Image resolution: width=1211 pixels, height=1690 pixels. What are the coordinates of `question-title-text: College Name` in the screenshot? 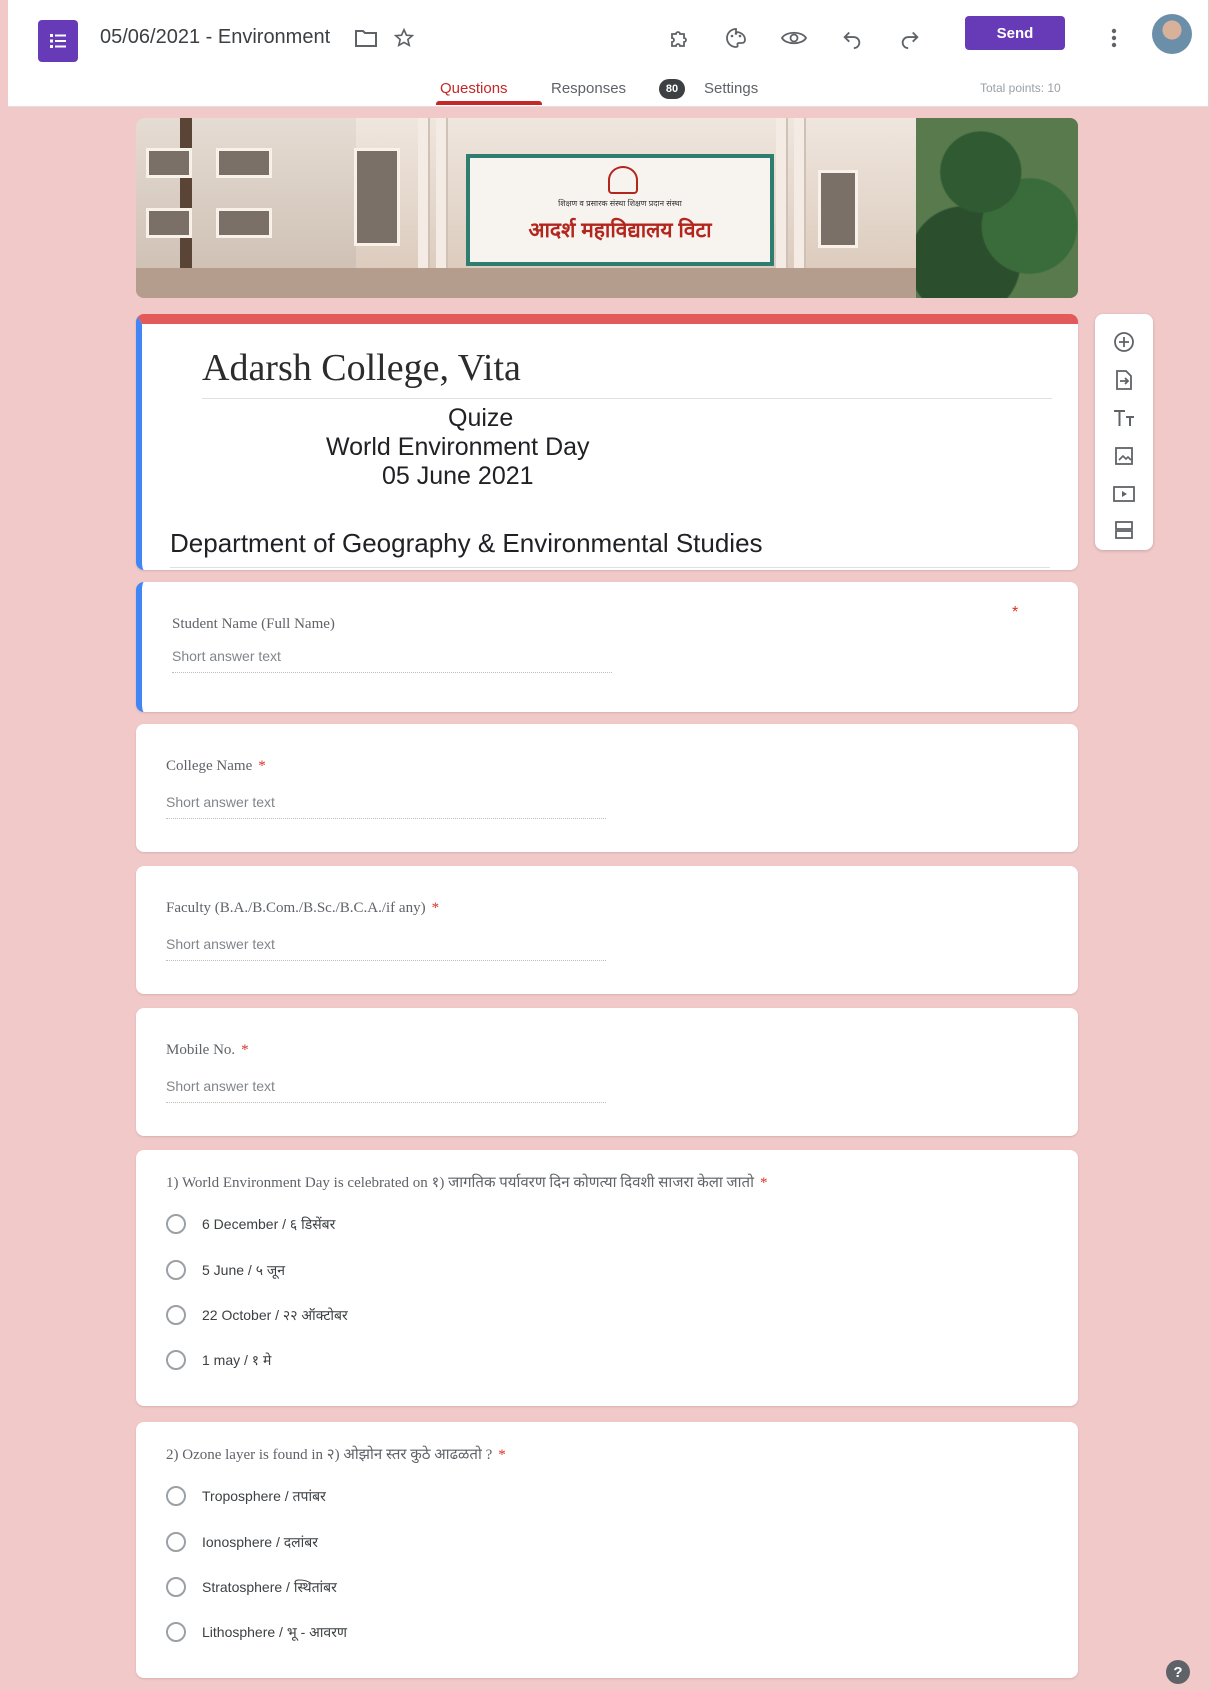 It's located at (209, 766).